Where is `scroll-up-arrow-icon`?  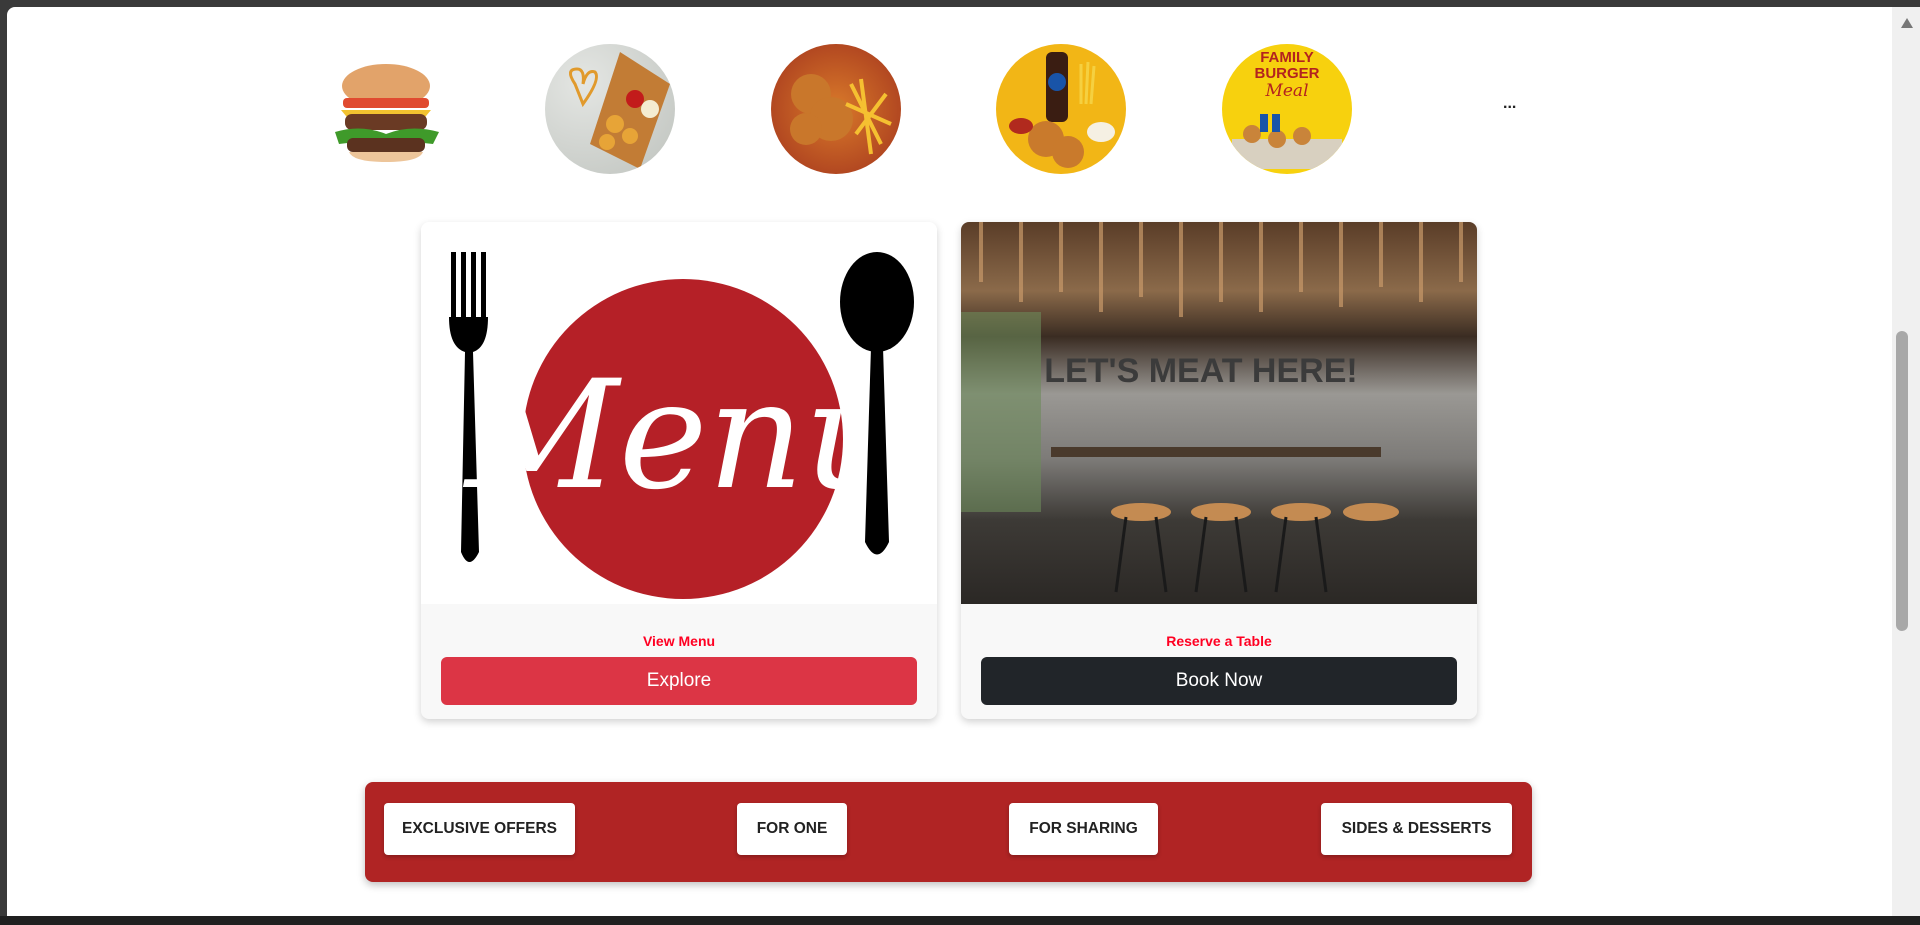 scroll-up-arrow-icon is located at coordinates (1907, 23).